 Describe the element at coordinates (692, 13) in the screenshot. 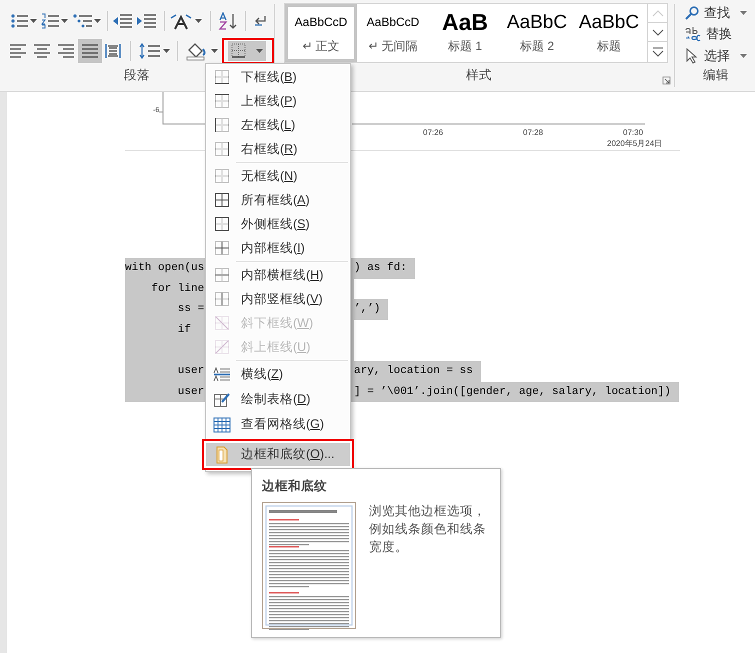

I see `search-icon` at that location.